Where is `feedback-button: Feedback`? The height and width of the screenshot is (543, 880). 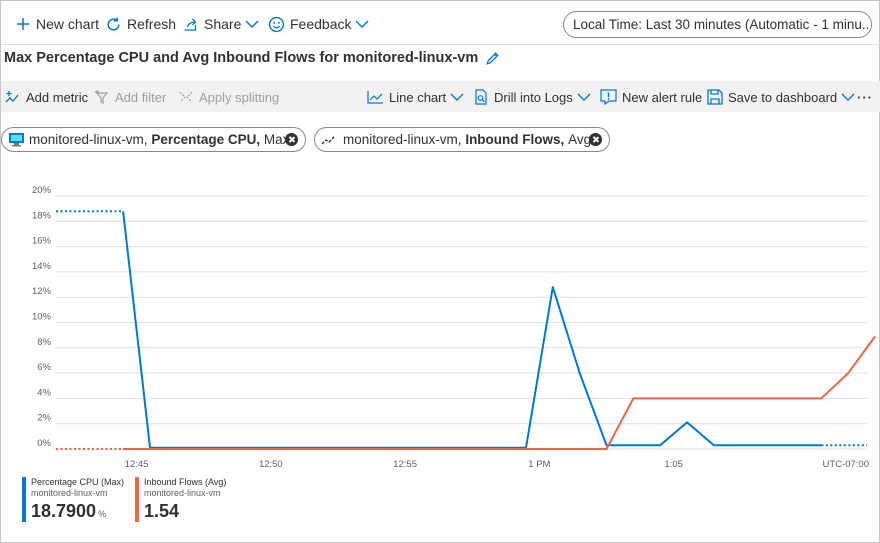 feedback-button: Feedback is located at coordinates (318, 24).